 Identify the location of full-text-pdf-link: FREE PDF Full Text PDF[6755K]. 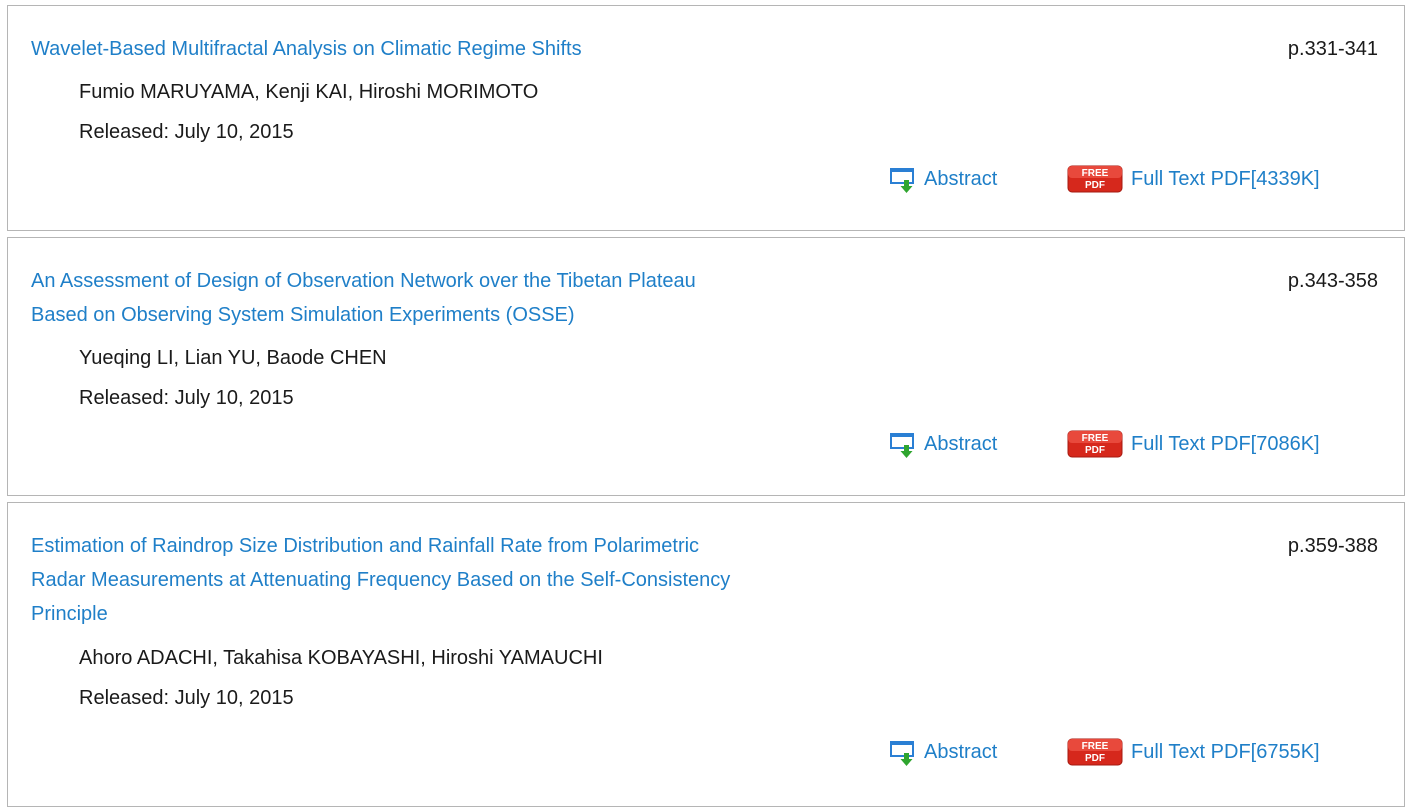
(1193, 752).